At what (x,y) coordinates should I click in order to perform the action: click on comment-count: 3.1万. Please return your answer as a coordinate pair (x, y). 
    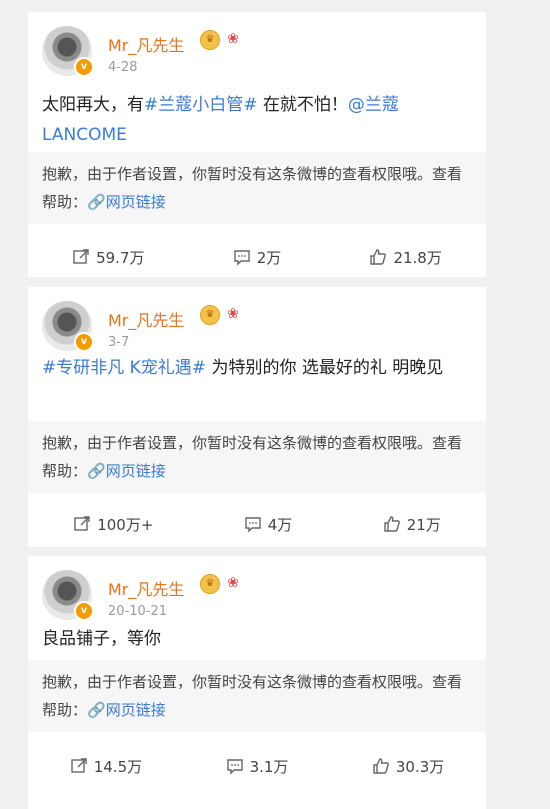
    Looking at the image, I should click on (269, 766).